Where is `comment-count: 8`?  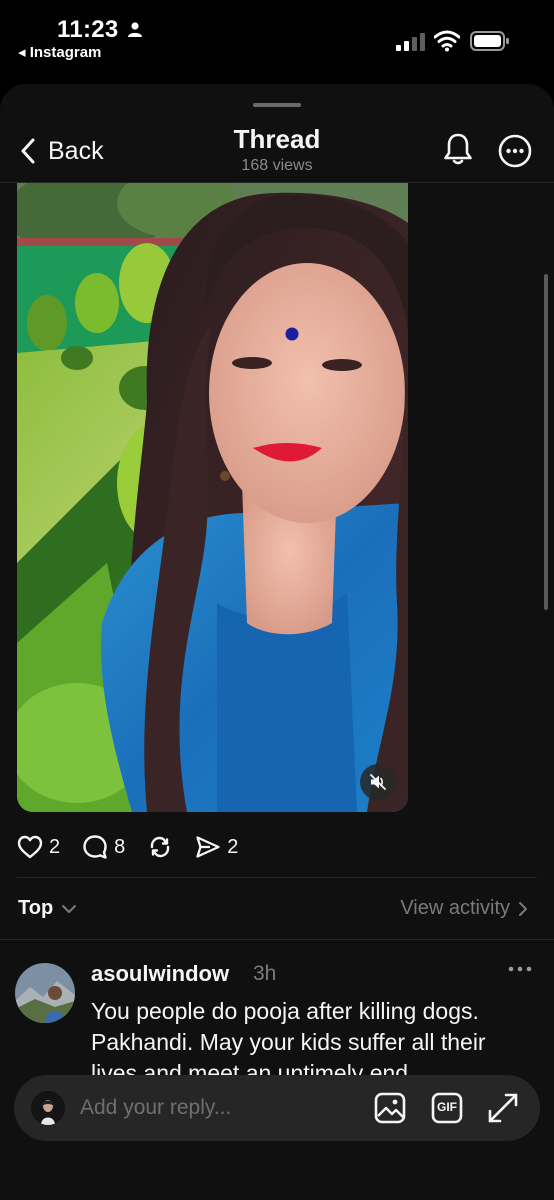 comment-count: 8 is located at coordinates (120, 846).